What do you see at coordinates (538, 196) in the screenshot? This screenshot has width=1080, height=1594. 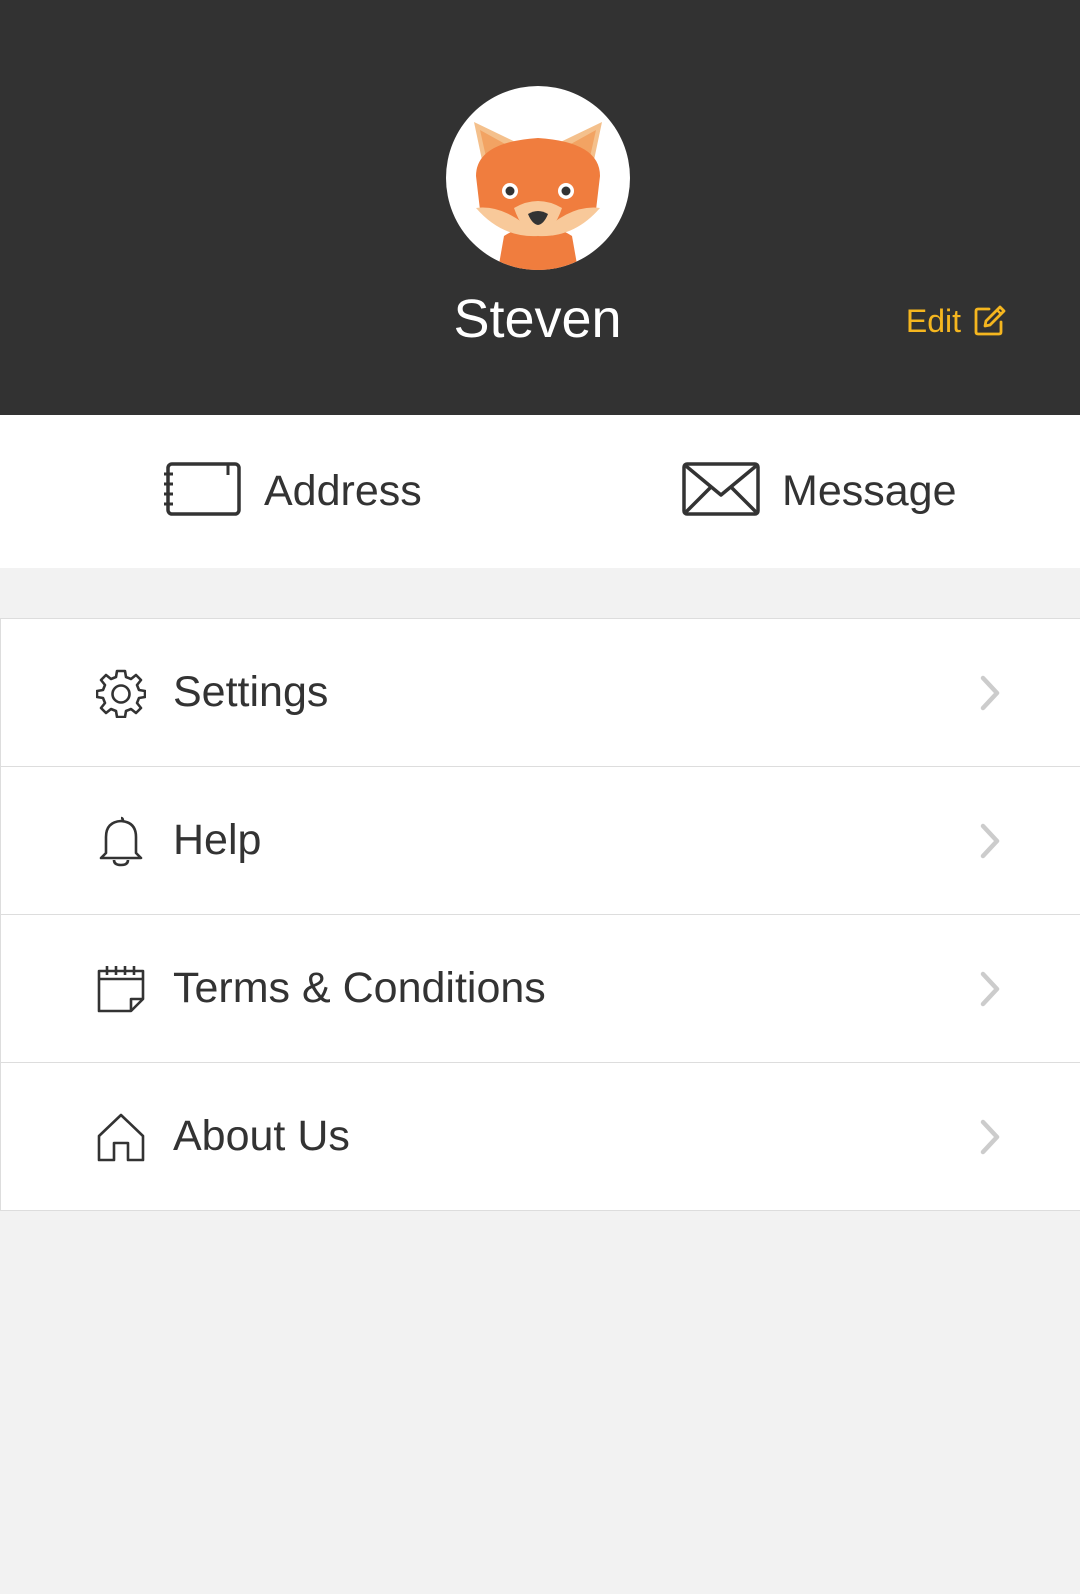 I see `fox-avatar-icon` at bounding box center [538, 196].